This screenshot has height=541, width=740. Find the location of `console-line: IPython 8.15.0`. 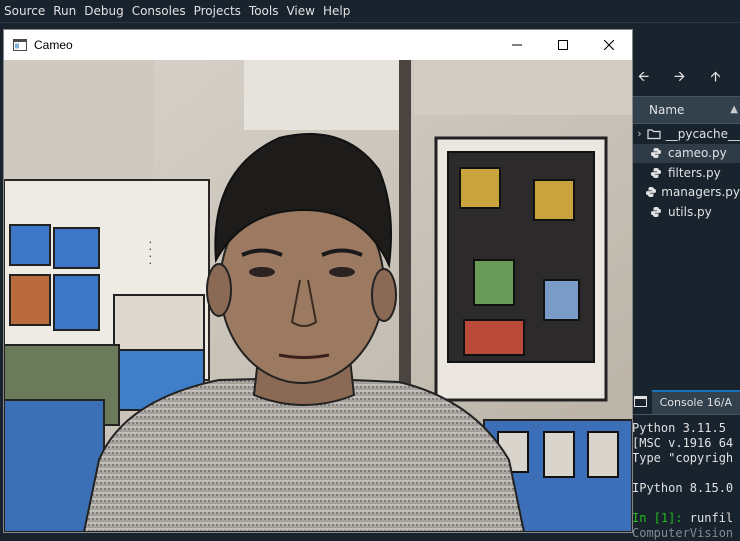

console-line: IPython 8.15.0 is located at coordinates (683, 488).